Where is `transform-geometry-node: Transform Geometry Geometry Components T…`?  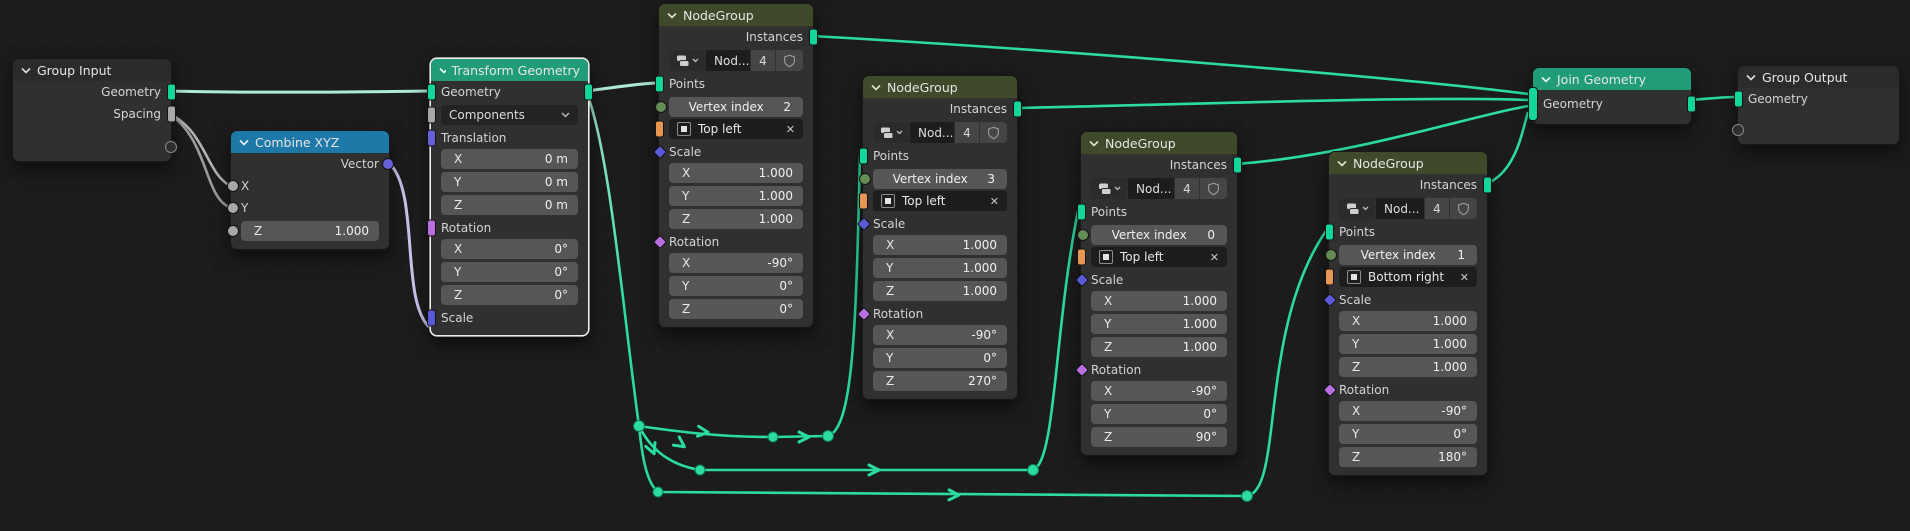 transform-geometry-node: Transform Geometry Geometry Components T… is located at coordinates (509, 197).